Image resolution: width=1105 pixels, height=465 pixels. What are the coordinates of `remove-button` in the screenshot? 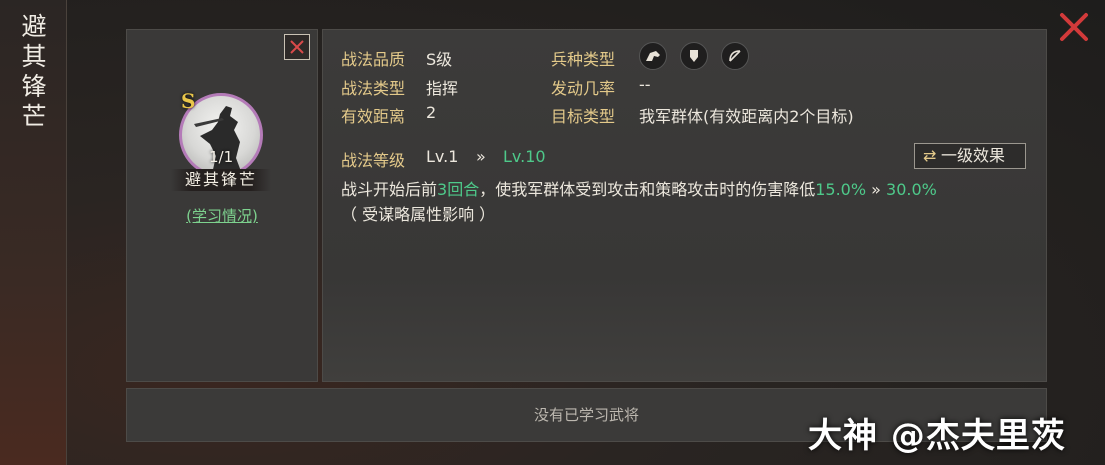 It's located at (297, 47).